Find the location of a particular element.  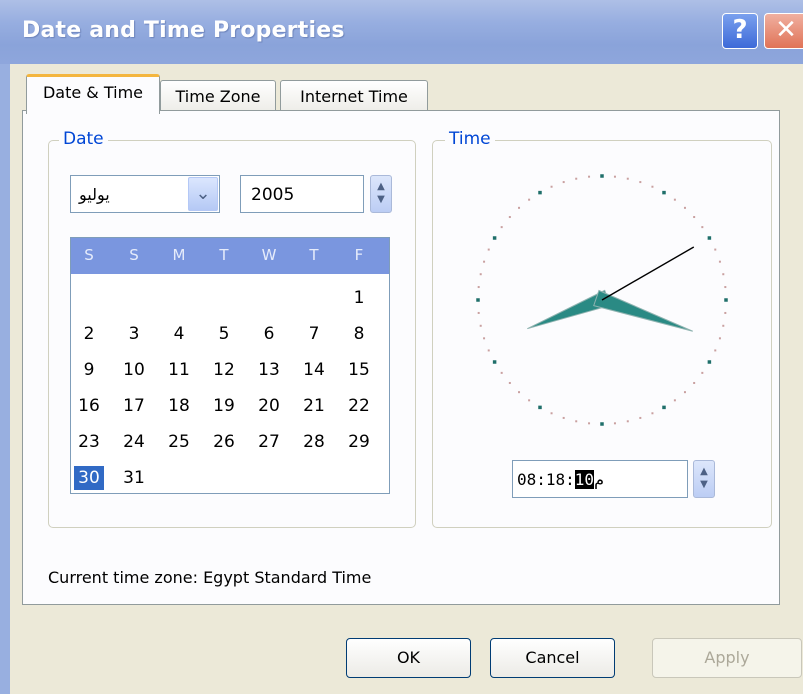

calendar-day: 13 is located at coordinates (269, 370).